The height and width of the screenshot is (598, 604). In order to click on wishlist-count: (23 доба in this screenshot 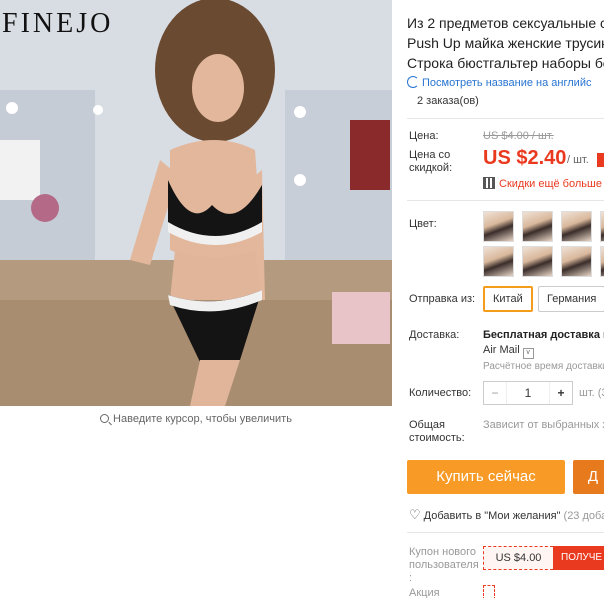, I will do `click(583, 516)`.